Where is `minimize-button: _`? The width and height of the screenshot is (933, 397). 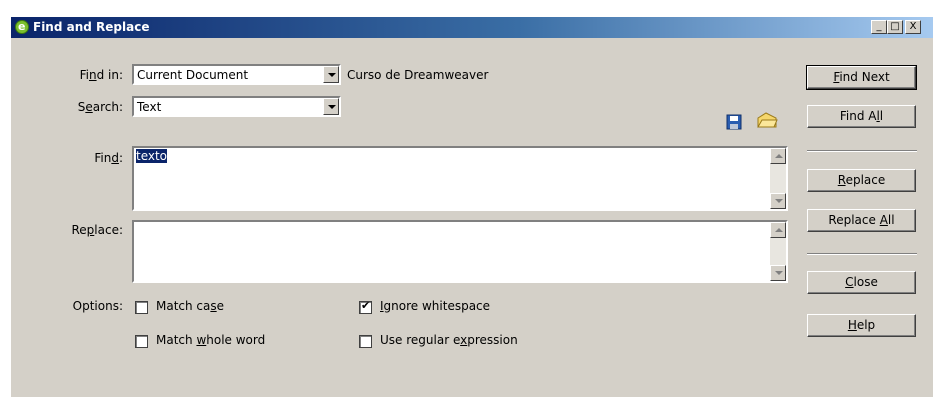
minimize-button: _ is located at coordinates (879, 27).